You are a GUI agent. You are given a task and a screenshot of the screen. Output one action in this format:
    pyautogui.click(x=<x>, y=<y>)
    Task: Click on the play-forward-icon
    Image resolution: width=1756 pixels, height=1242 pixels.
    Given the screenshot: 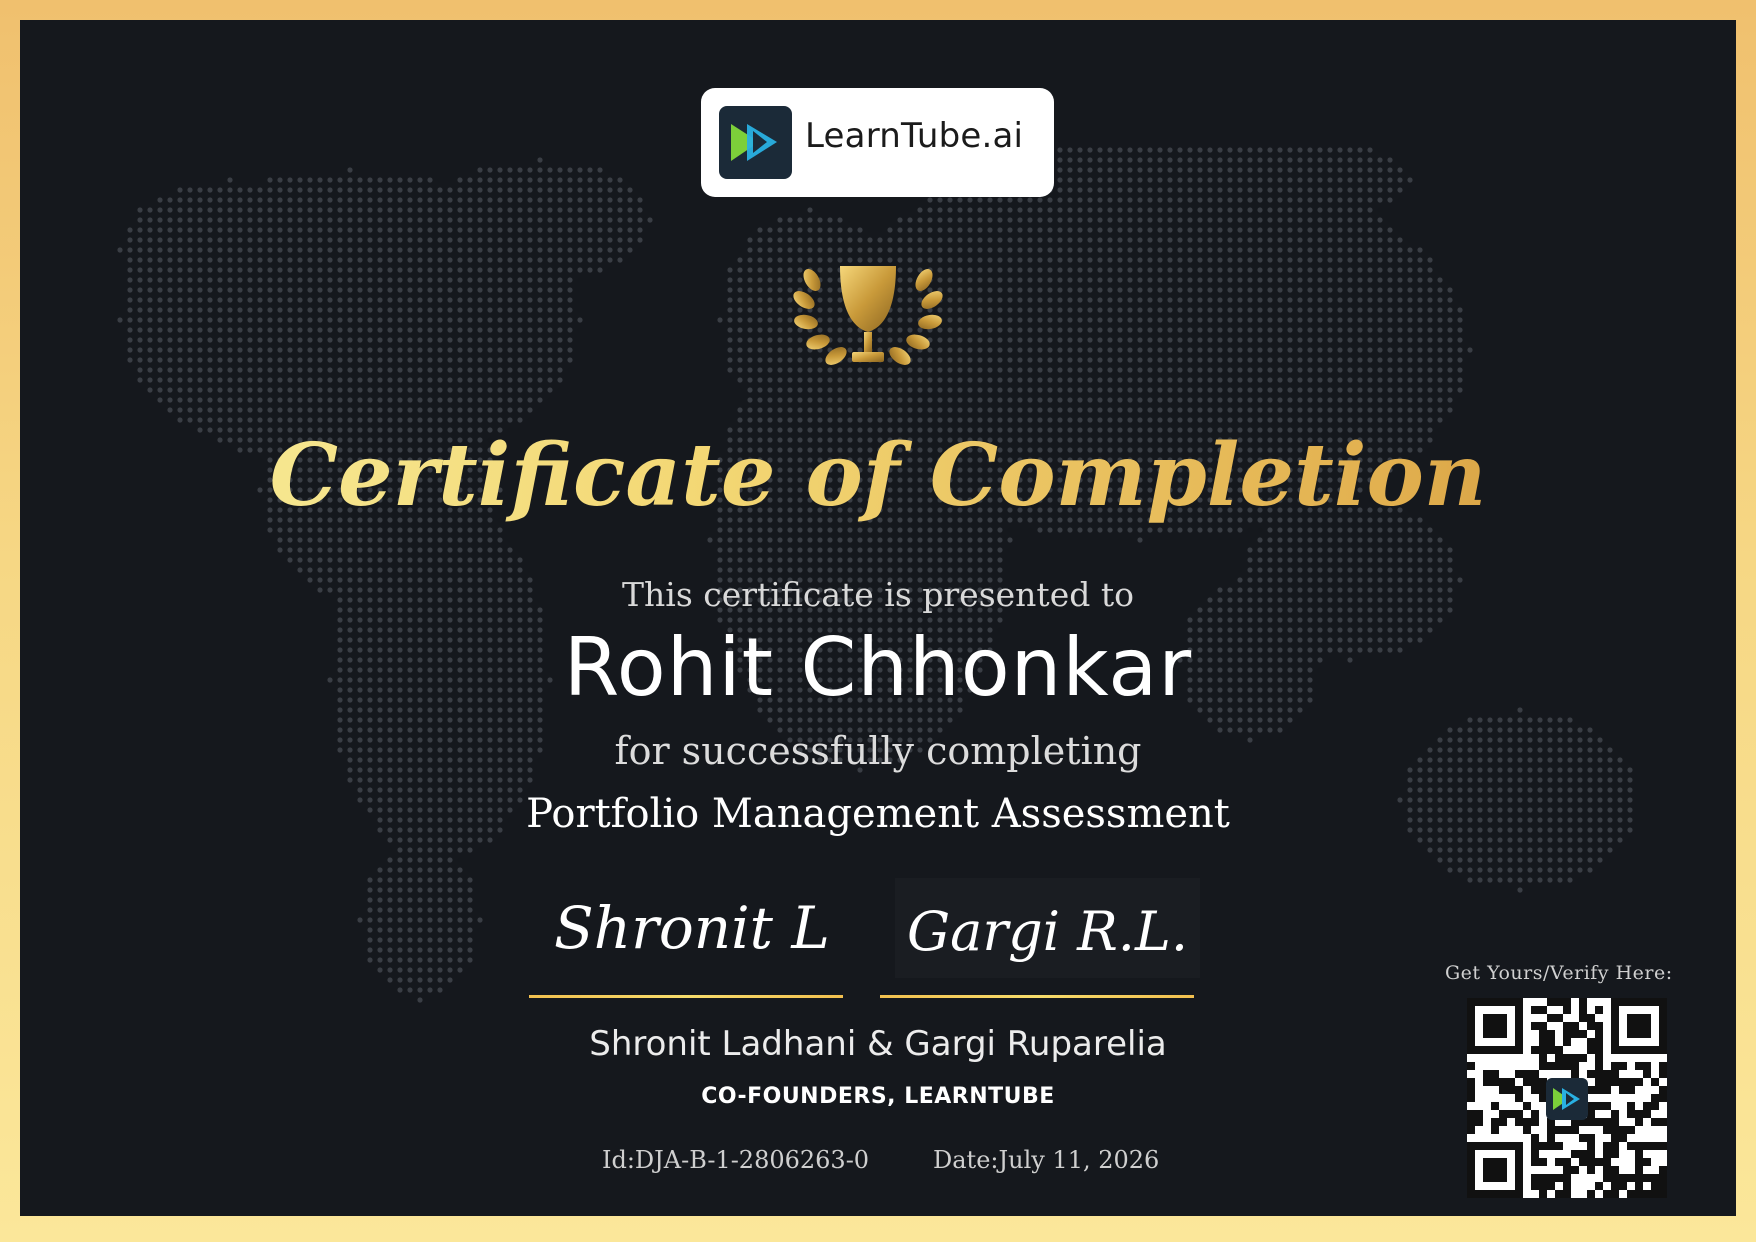 What is the action you would take?
    pyautogui.click(x=755, y=142)
    